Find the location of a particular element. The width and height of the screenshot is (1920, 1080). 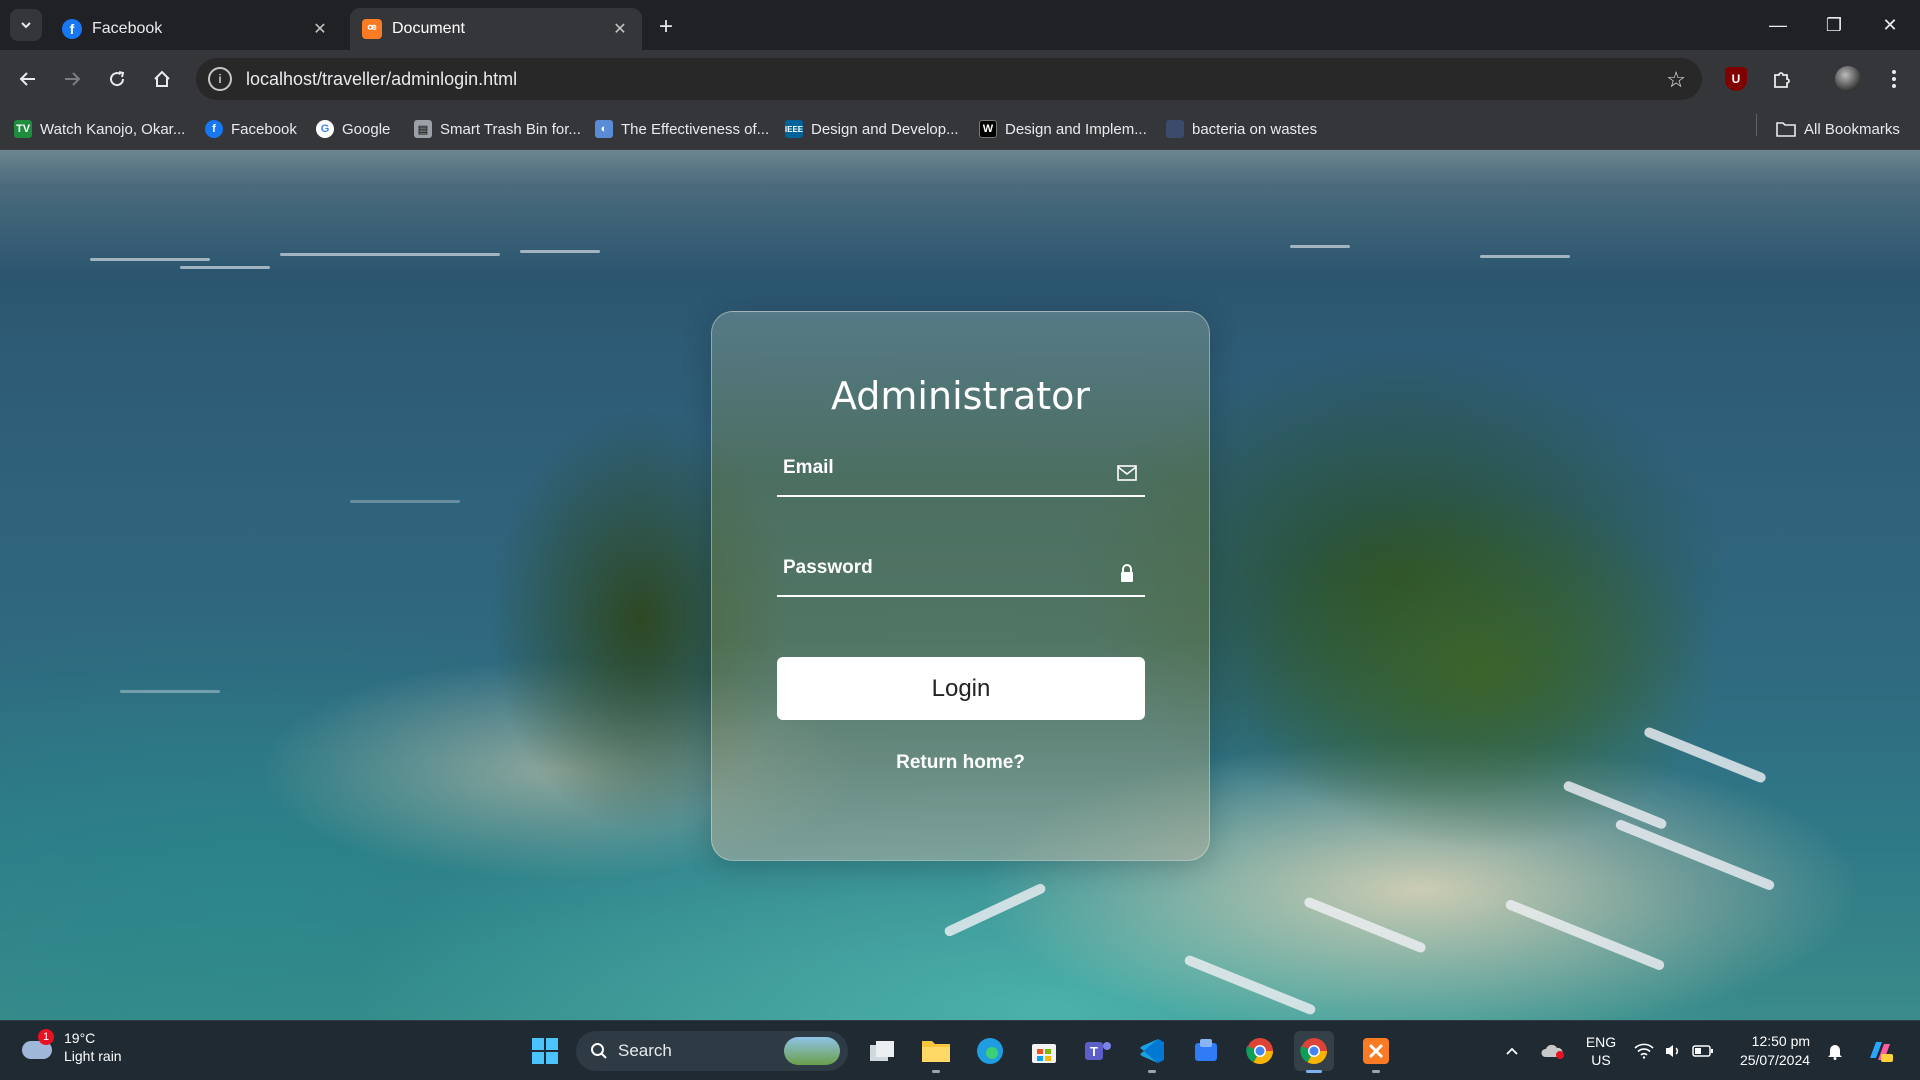

wifi-icon is located at coordinates (1644, 1051).